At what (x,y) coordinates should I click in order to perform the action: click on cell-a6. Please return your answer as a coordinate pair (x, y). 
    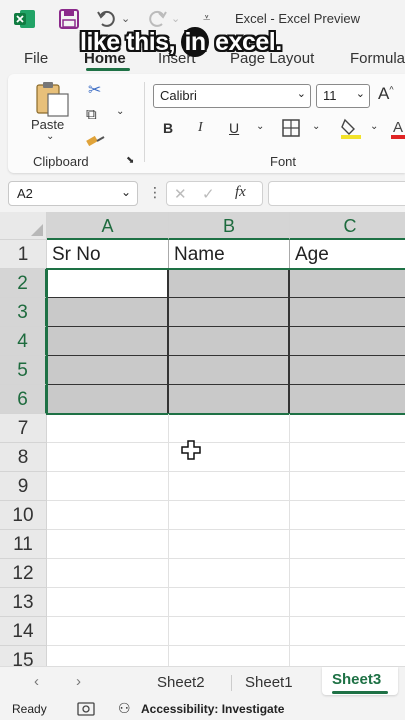
    Looking at the image, I should click on (108, 399).